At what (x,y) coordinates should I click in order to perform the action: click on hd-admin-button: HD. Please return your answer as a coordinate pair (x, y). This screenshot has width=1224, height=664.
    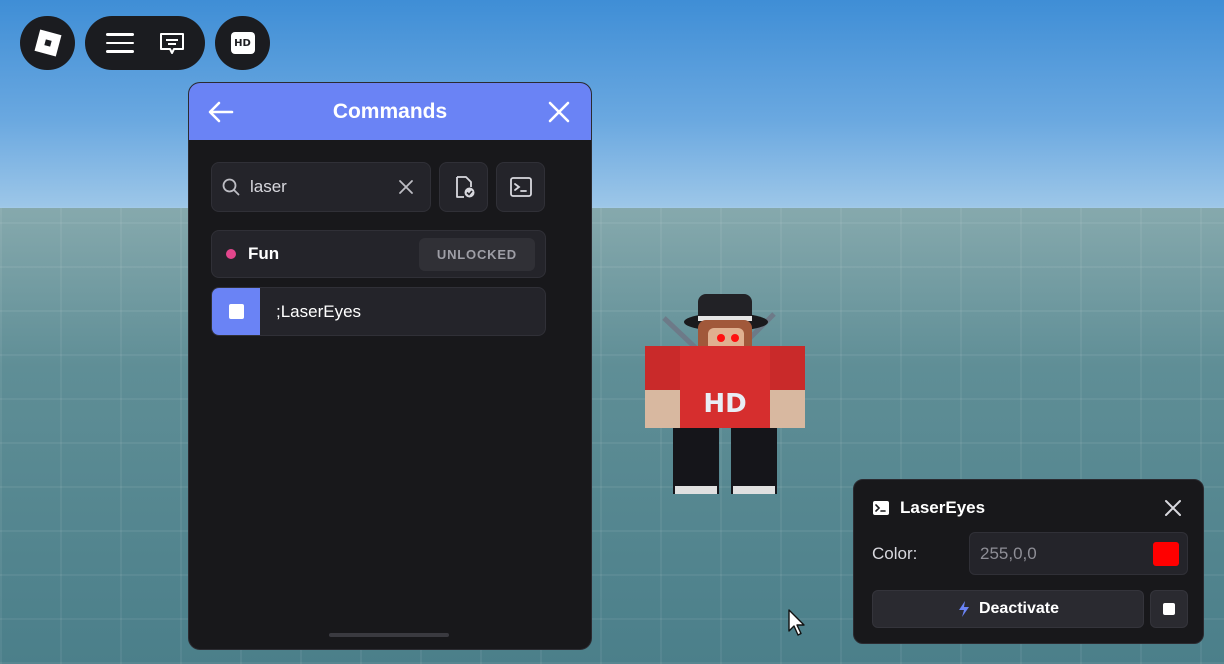
    Looking at the image, I should click on (242, 43).